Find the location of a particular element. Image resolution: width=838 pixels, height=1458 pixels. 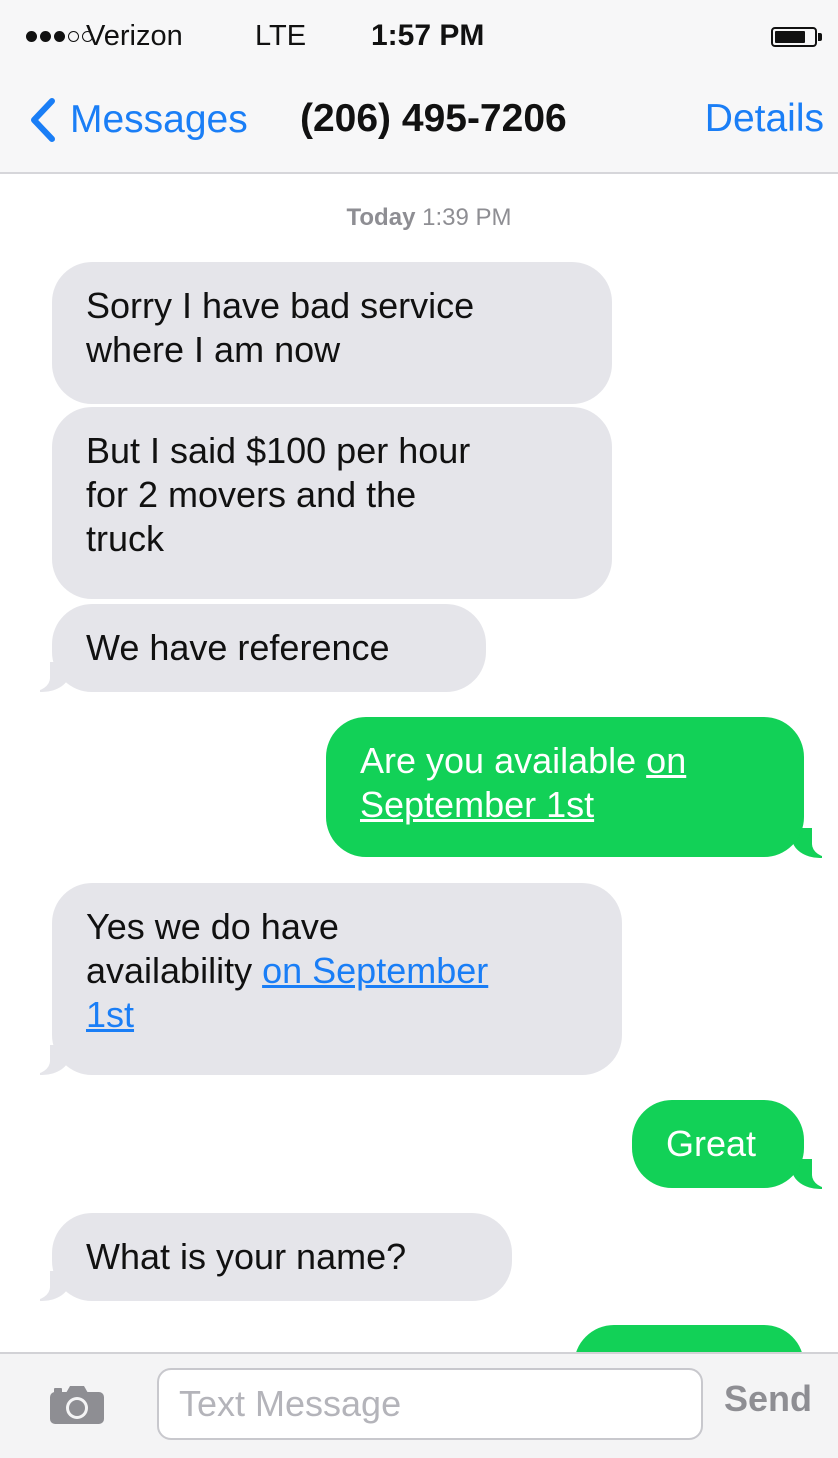

incoming-message-bubble: Sorry I have bad service where I am now is located at coordinates (332, 333).